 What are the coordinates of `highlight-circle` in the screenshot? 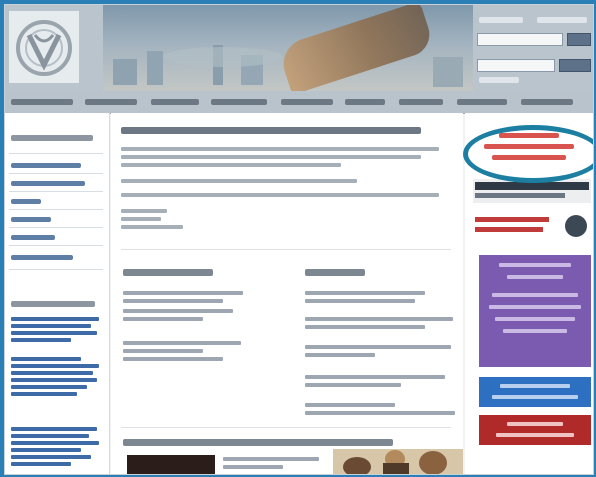 It's located at (528, 154).